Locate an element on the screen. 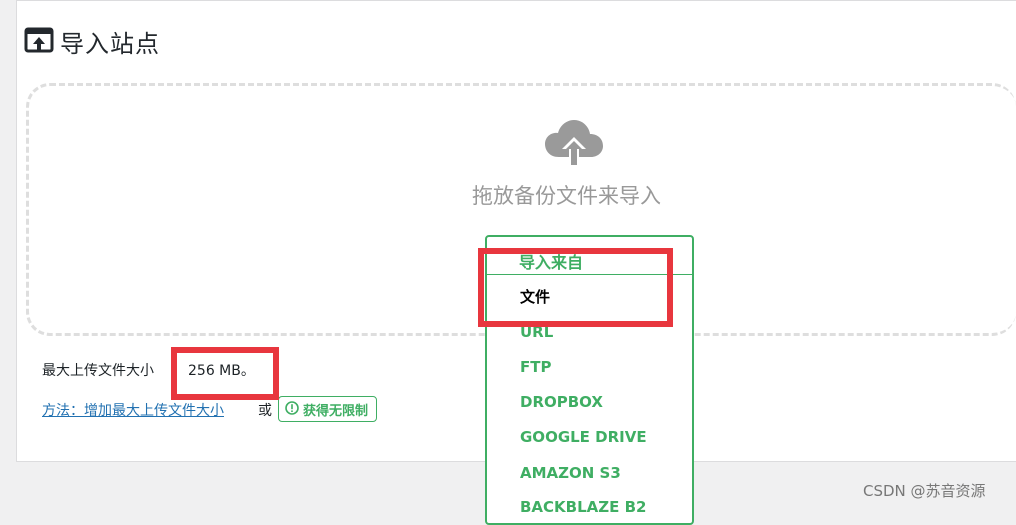 This screenshot has height=525, width=1016. cloud-upload-icon is located at coordinates (574, 143).